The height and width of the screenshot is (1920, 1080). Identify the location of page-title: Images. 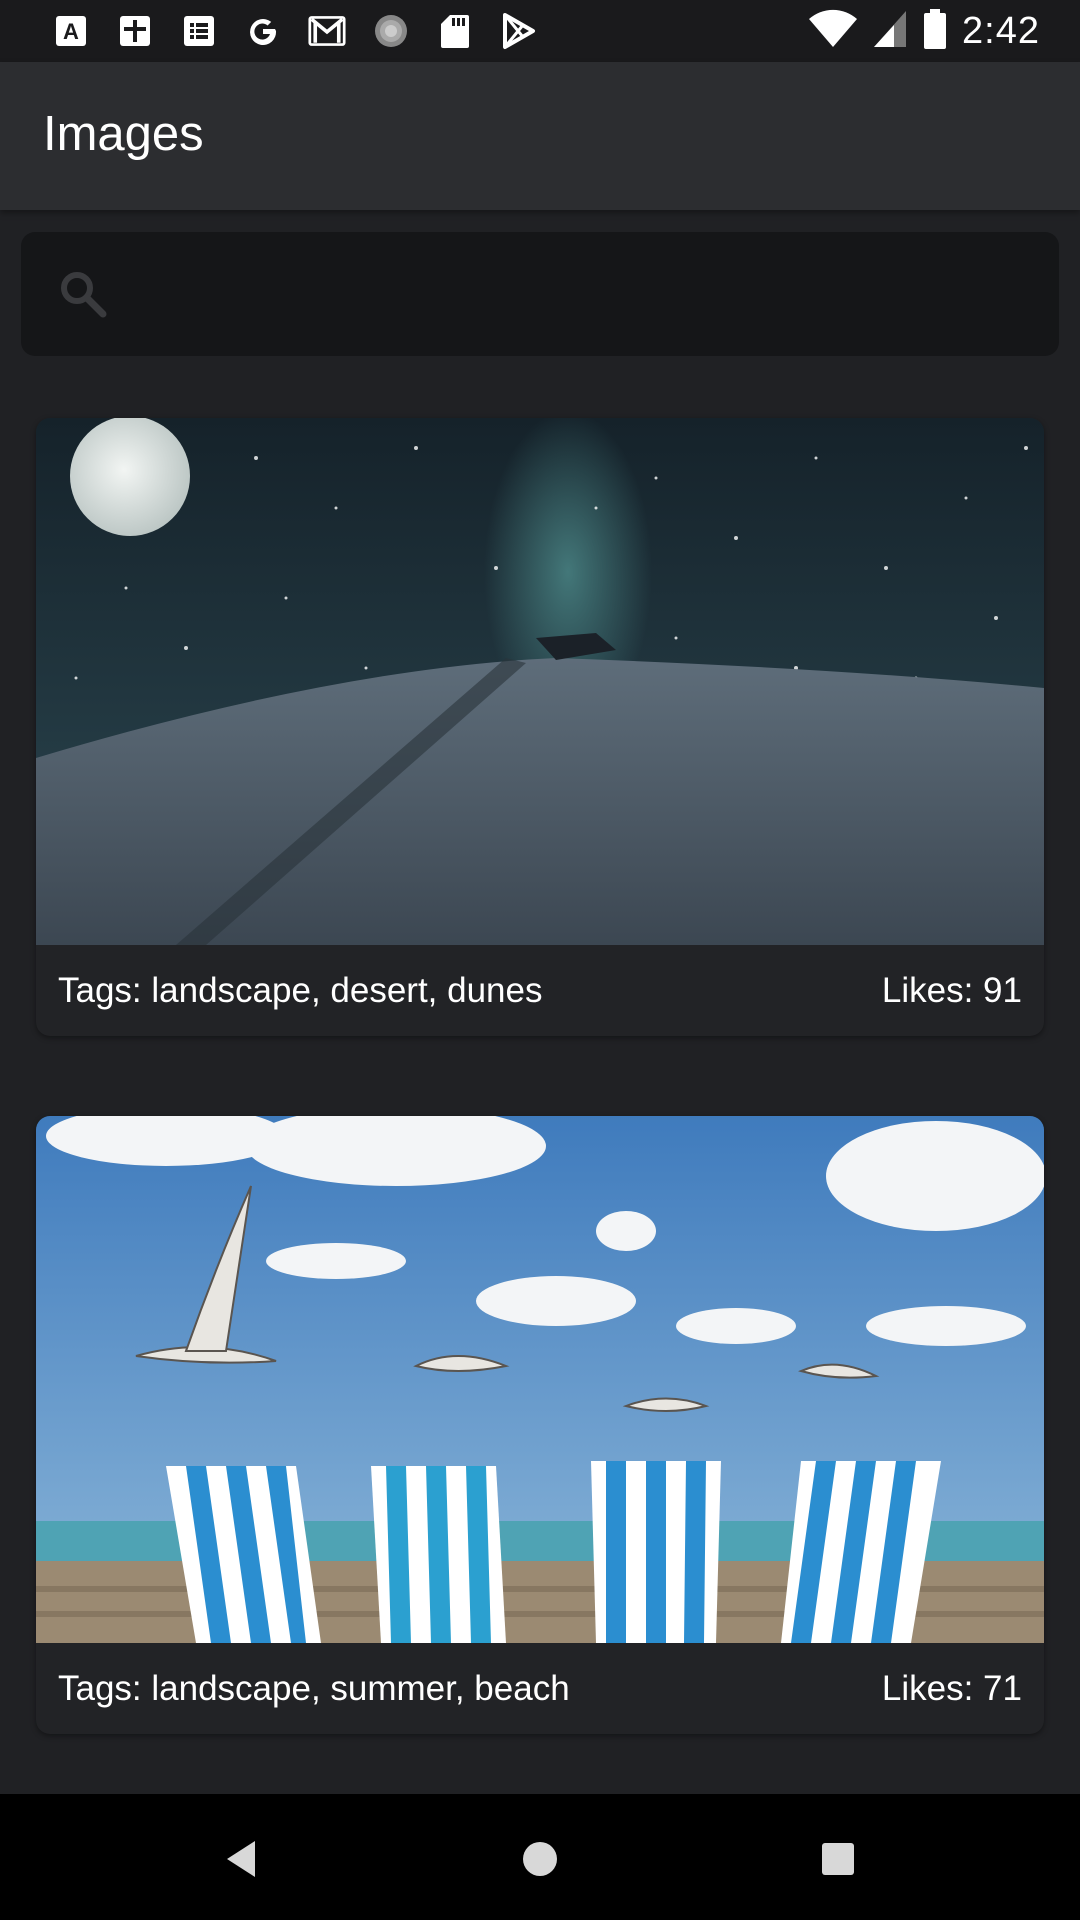
(123, 134).